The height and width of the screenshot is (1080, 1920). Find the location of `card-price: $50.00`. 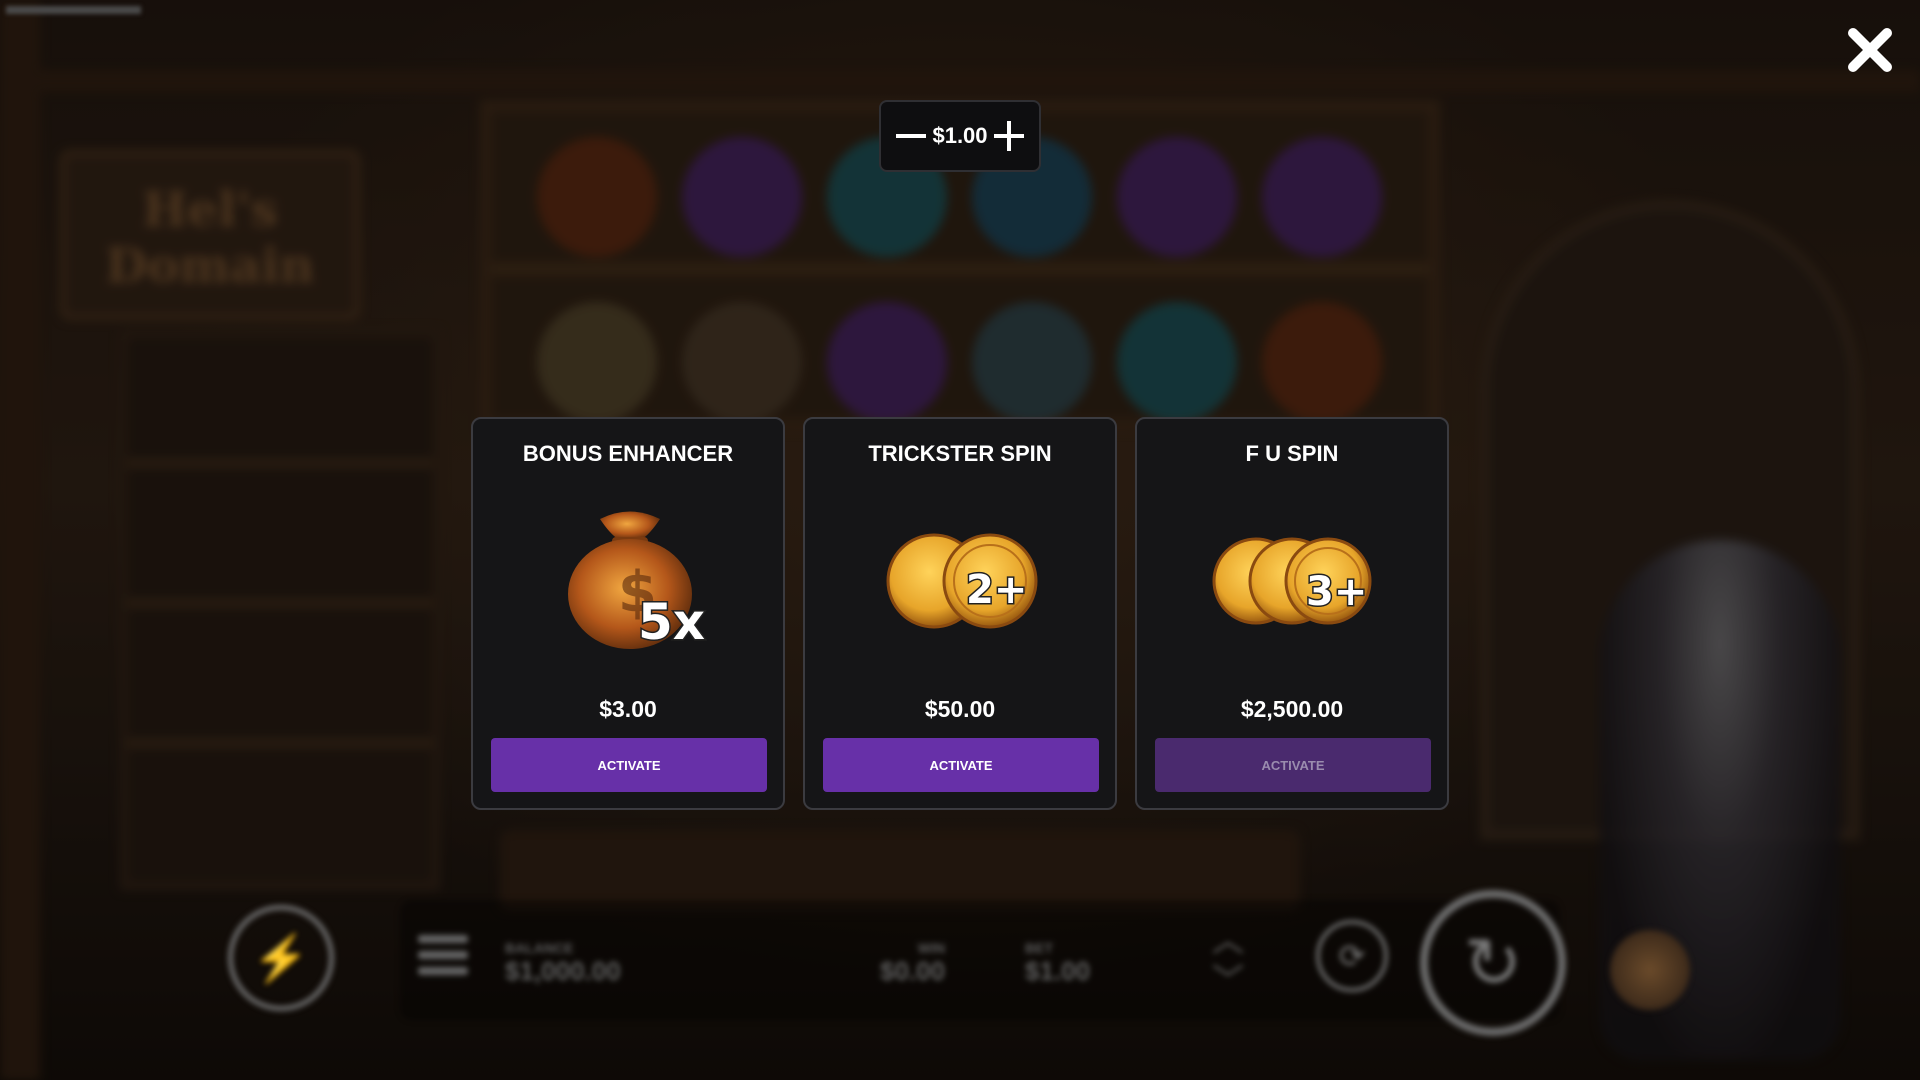

card-price: $50.00 is located at coordinates (960, 709).